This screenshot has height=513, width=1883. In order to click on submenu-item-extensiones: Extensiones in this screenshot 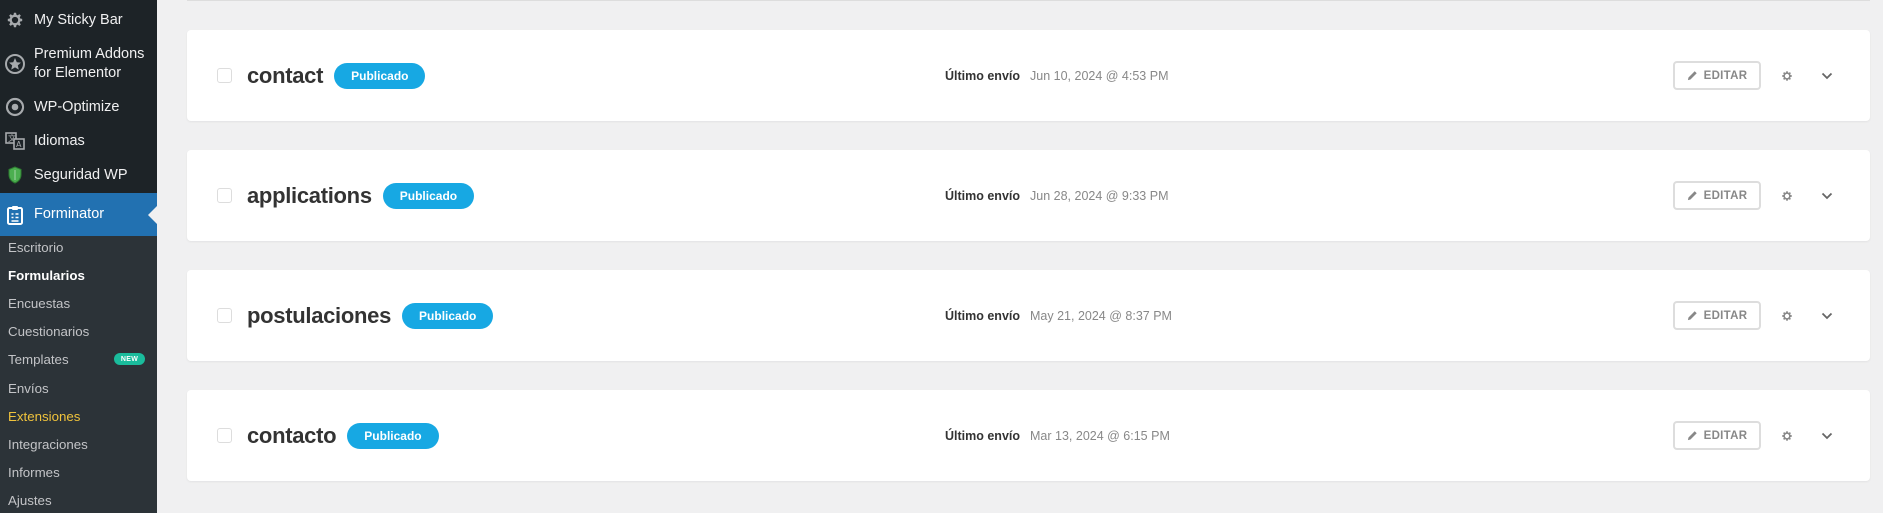, I will do `click(44, 417)`.